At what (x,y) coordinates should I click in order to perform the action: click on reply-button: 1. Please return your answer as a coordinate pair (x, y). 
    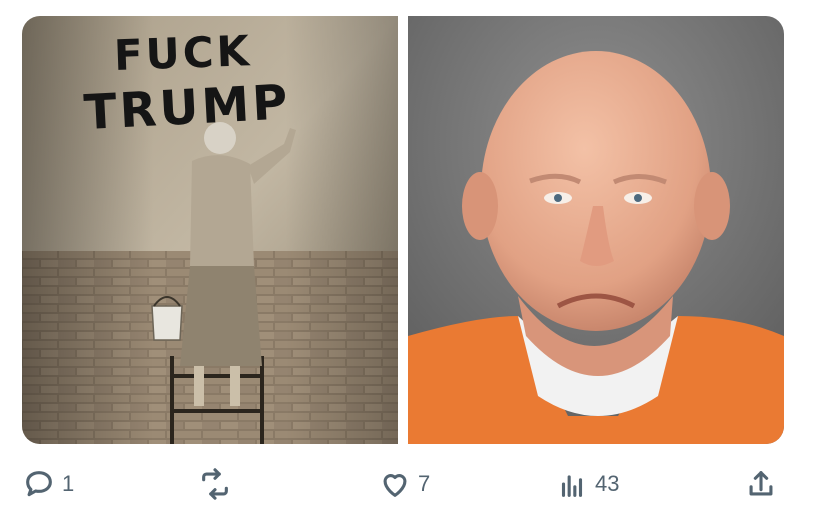
    Looking at the image, I should click on (48, 484).